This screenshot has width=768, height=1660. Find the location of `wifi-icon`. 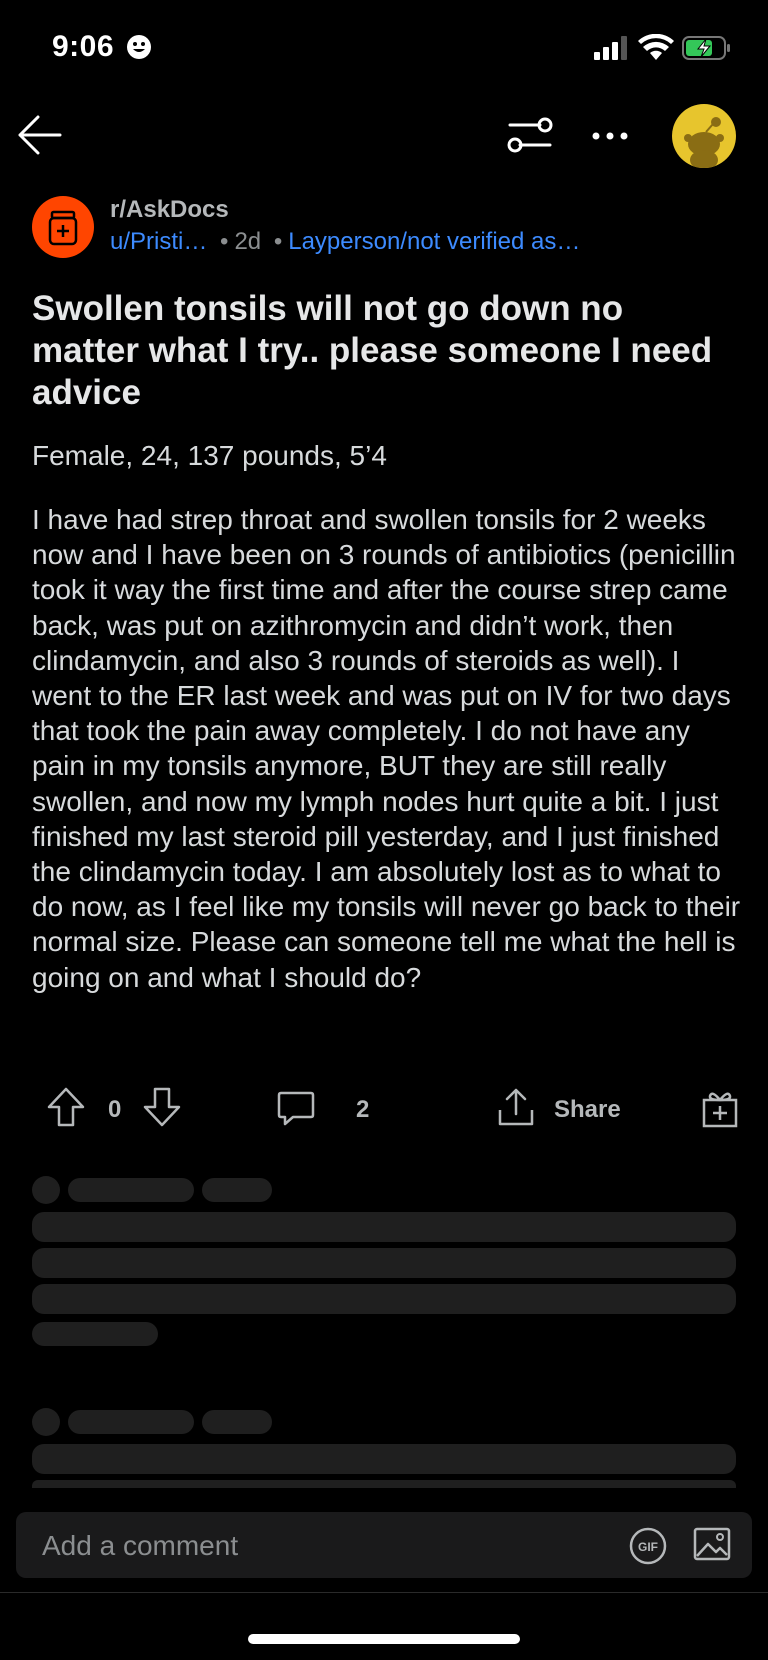

wifi-icon is located at coordinates (656, 47).